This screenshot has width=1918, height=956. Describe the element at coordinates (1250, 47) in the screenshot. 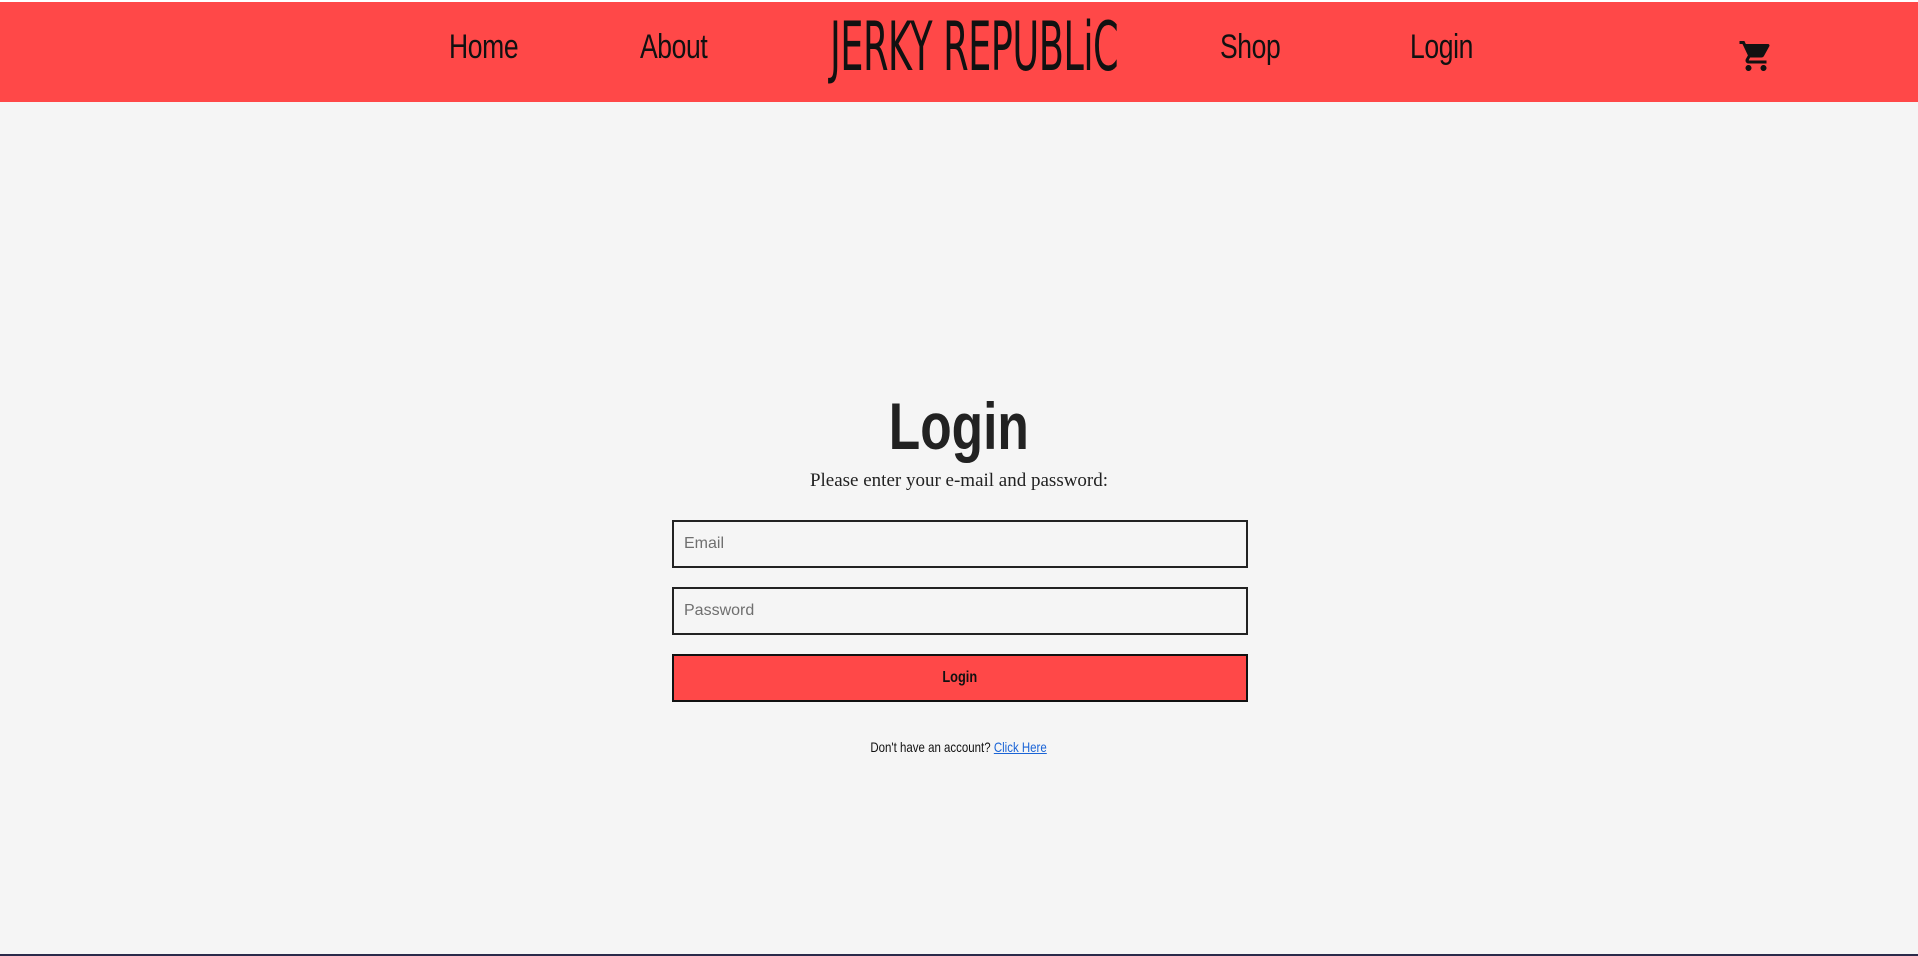

I see `nav-shop-link: Shop` at that location.